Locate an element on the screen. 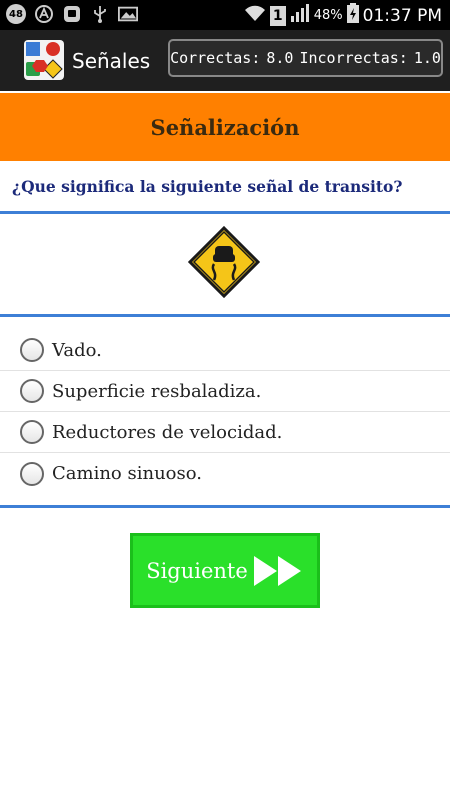  usb-icon is located at coordinates (100, 14).